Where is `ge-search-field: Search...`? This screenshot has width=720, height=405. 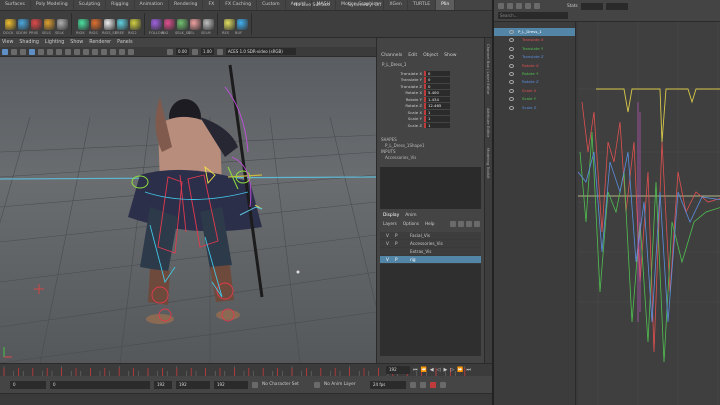
ge-search-field: Search... is located at coordinates (533, 15).